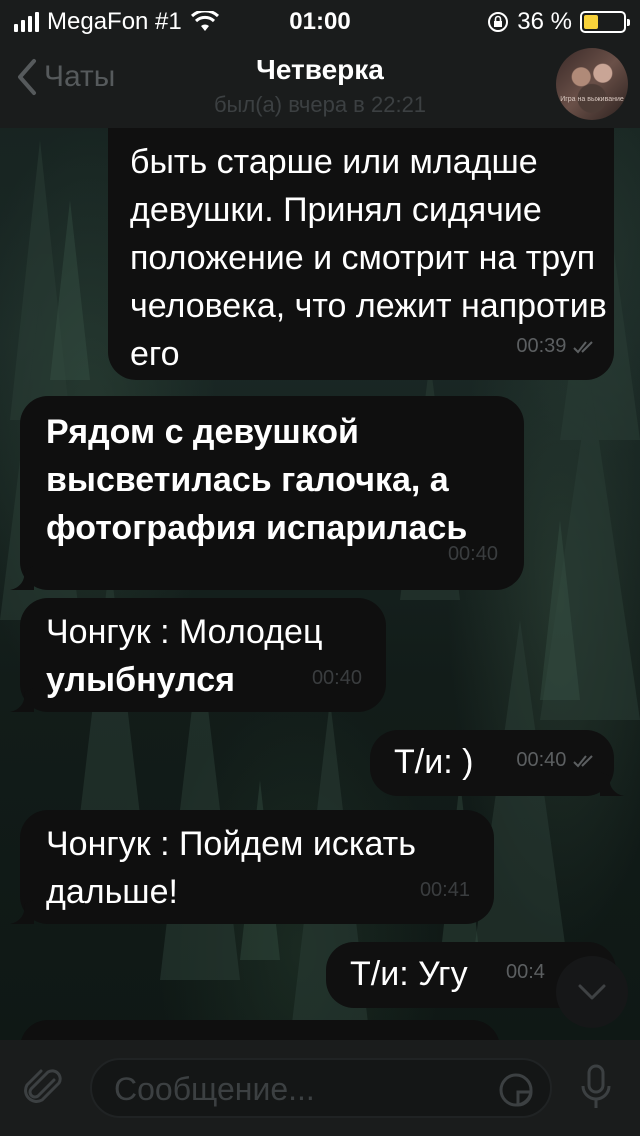 This screenshot has height=1136, width=640. Describe the element at coordinates (596, 1088) in the screenshot. I see `microphone-icon` at that location.